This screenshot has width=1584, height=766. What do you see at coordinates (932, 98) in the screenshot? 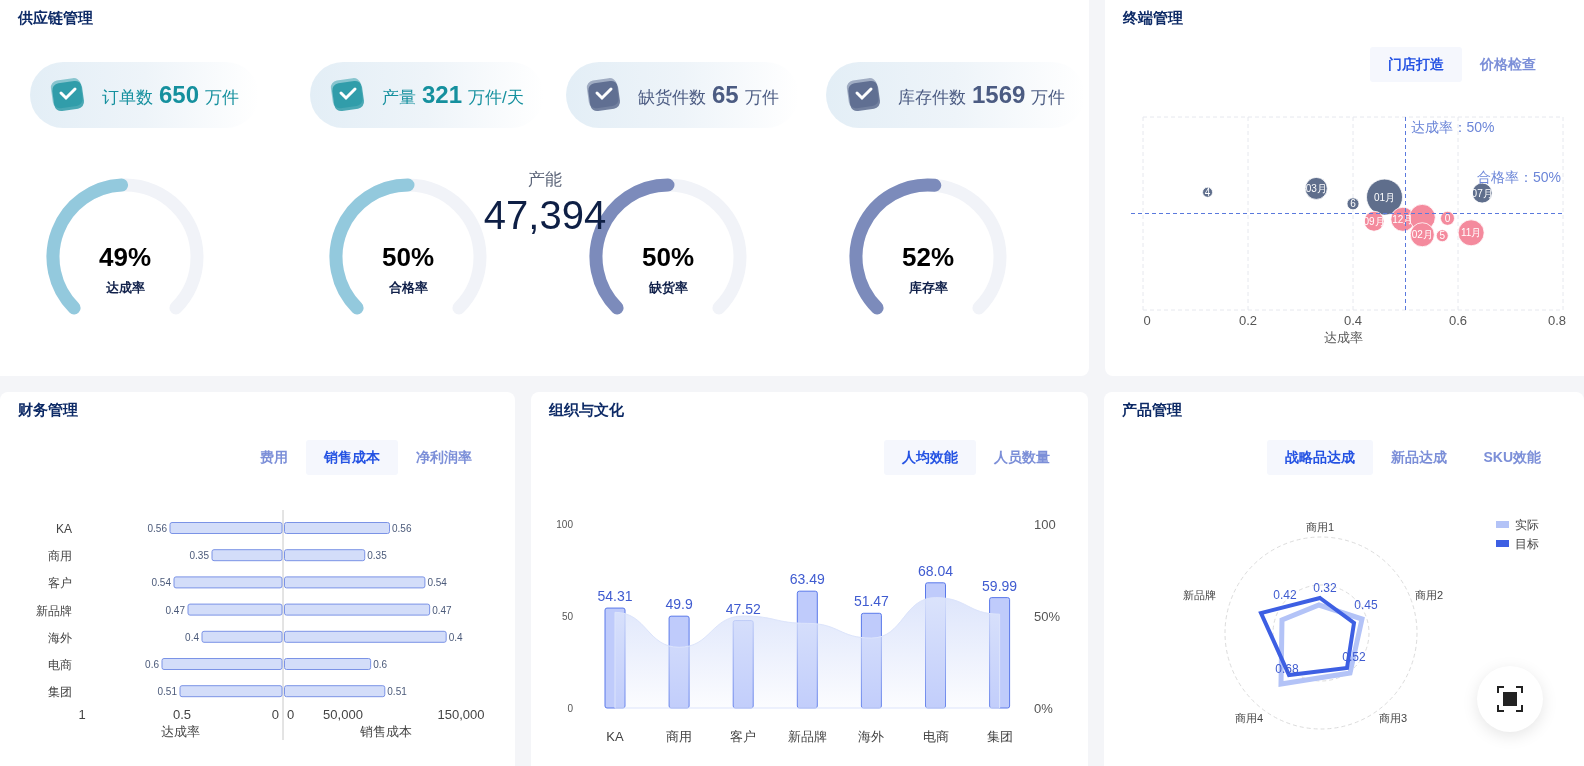
I see `kpi-label: 库存件数` at bounding box center [932, 98].